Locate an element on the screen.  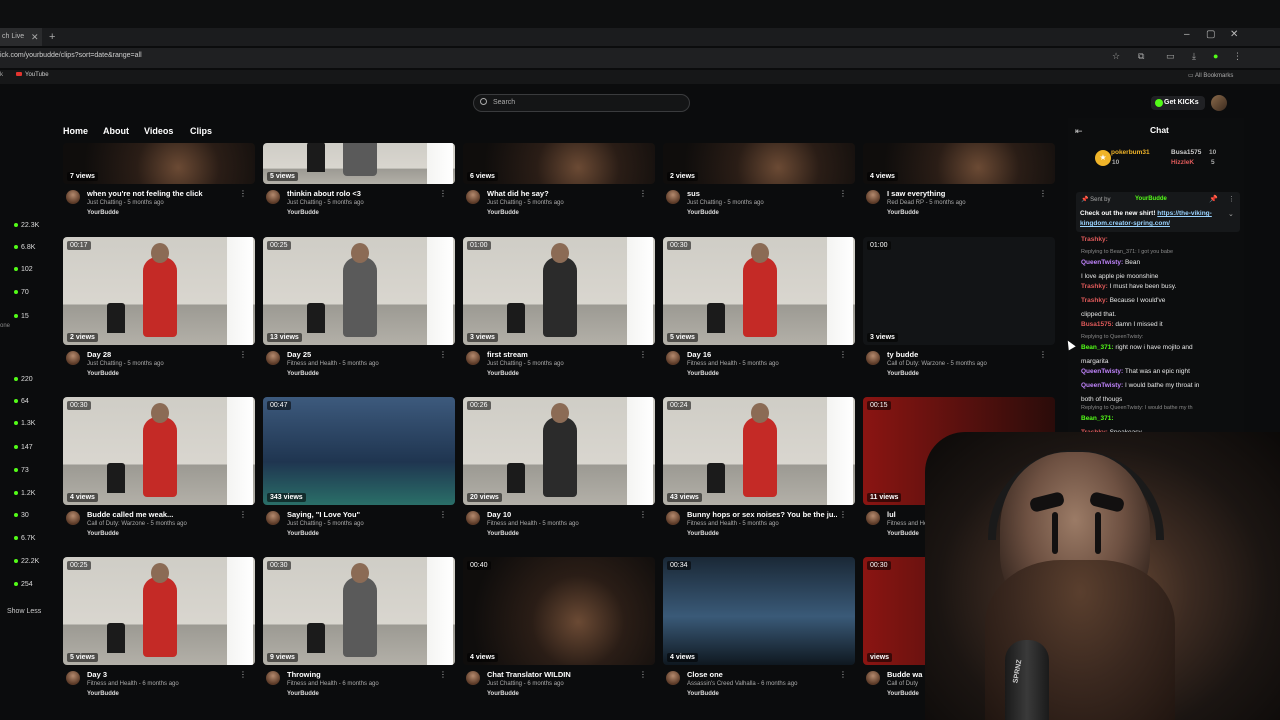
clip-title: What did he say? is located at coordinates (562, 193).